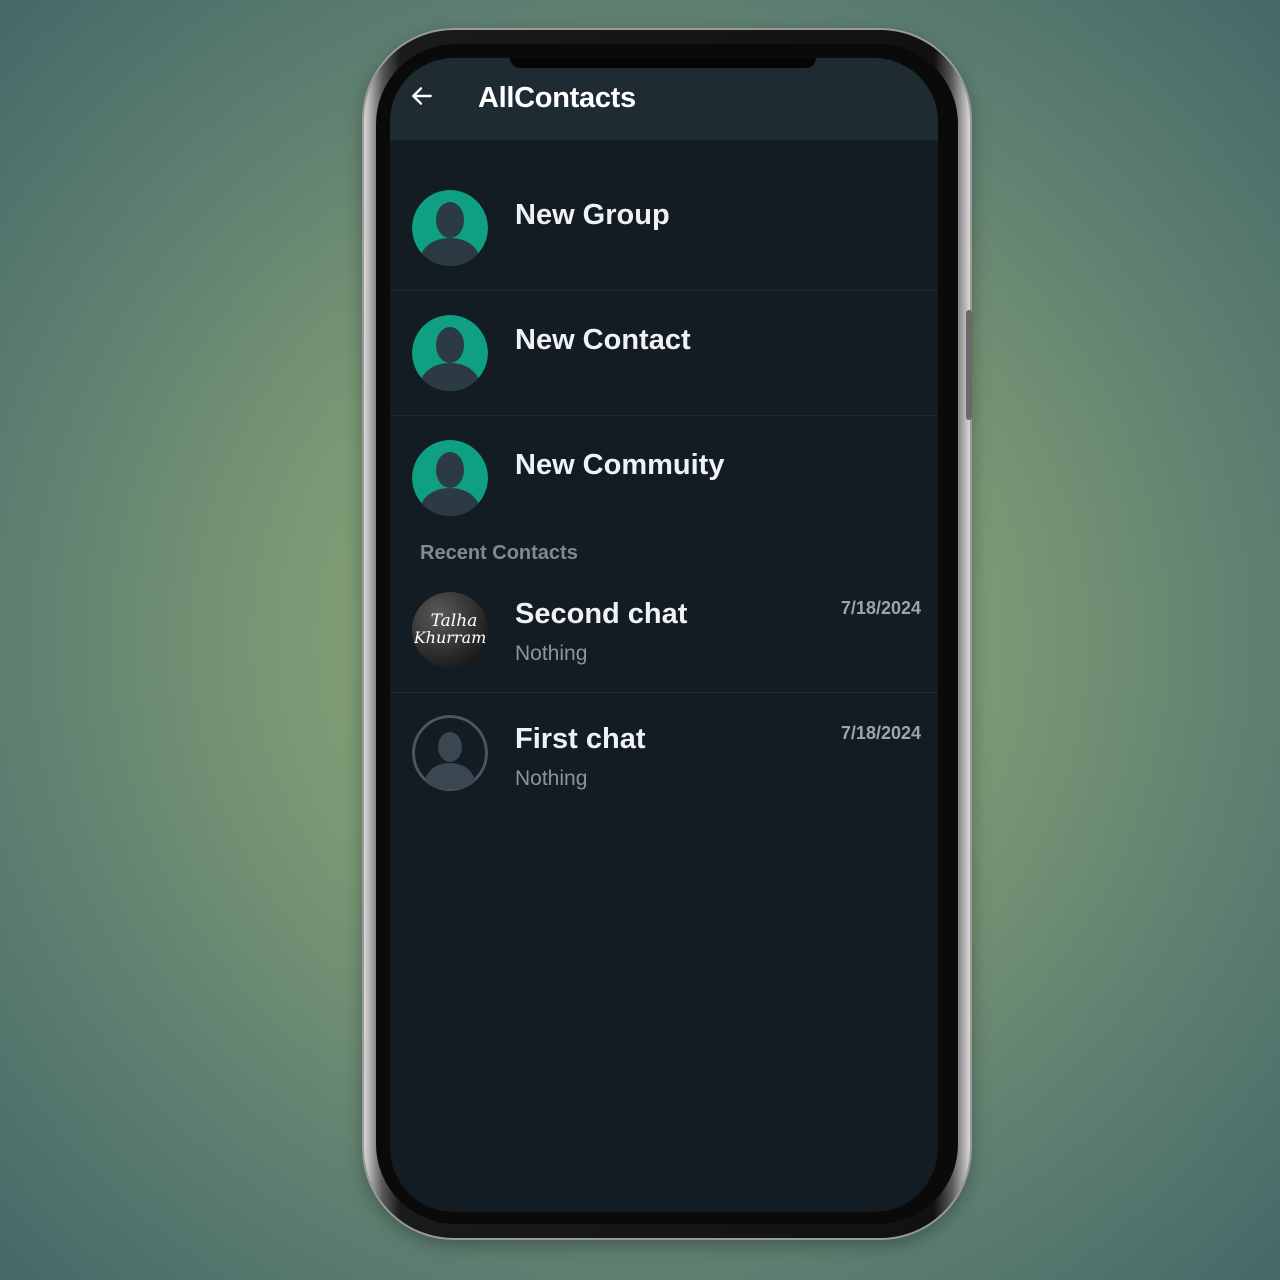  I want to click on arrow-left-icon, so click(422, 98).